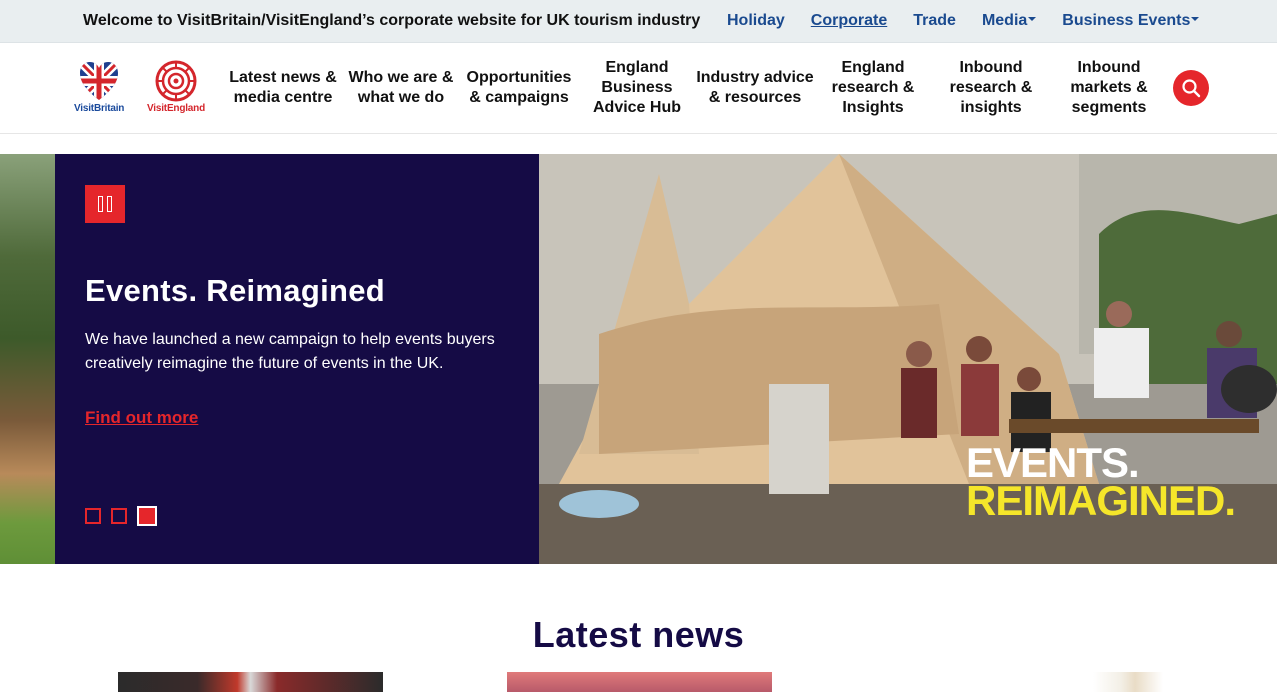 The image size is (1277, 692). I want to click on nav-item-opportunities: Opportunities & campaigns, so click(519, 88).